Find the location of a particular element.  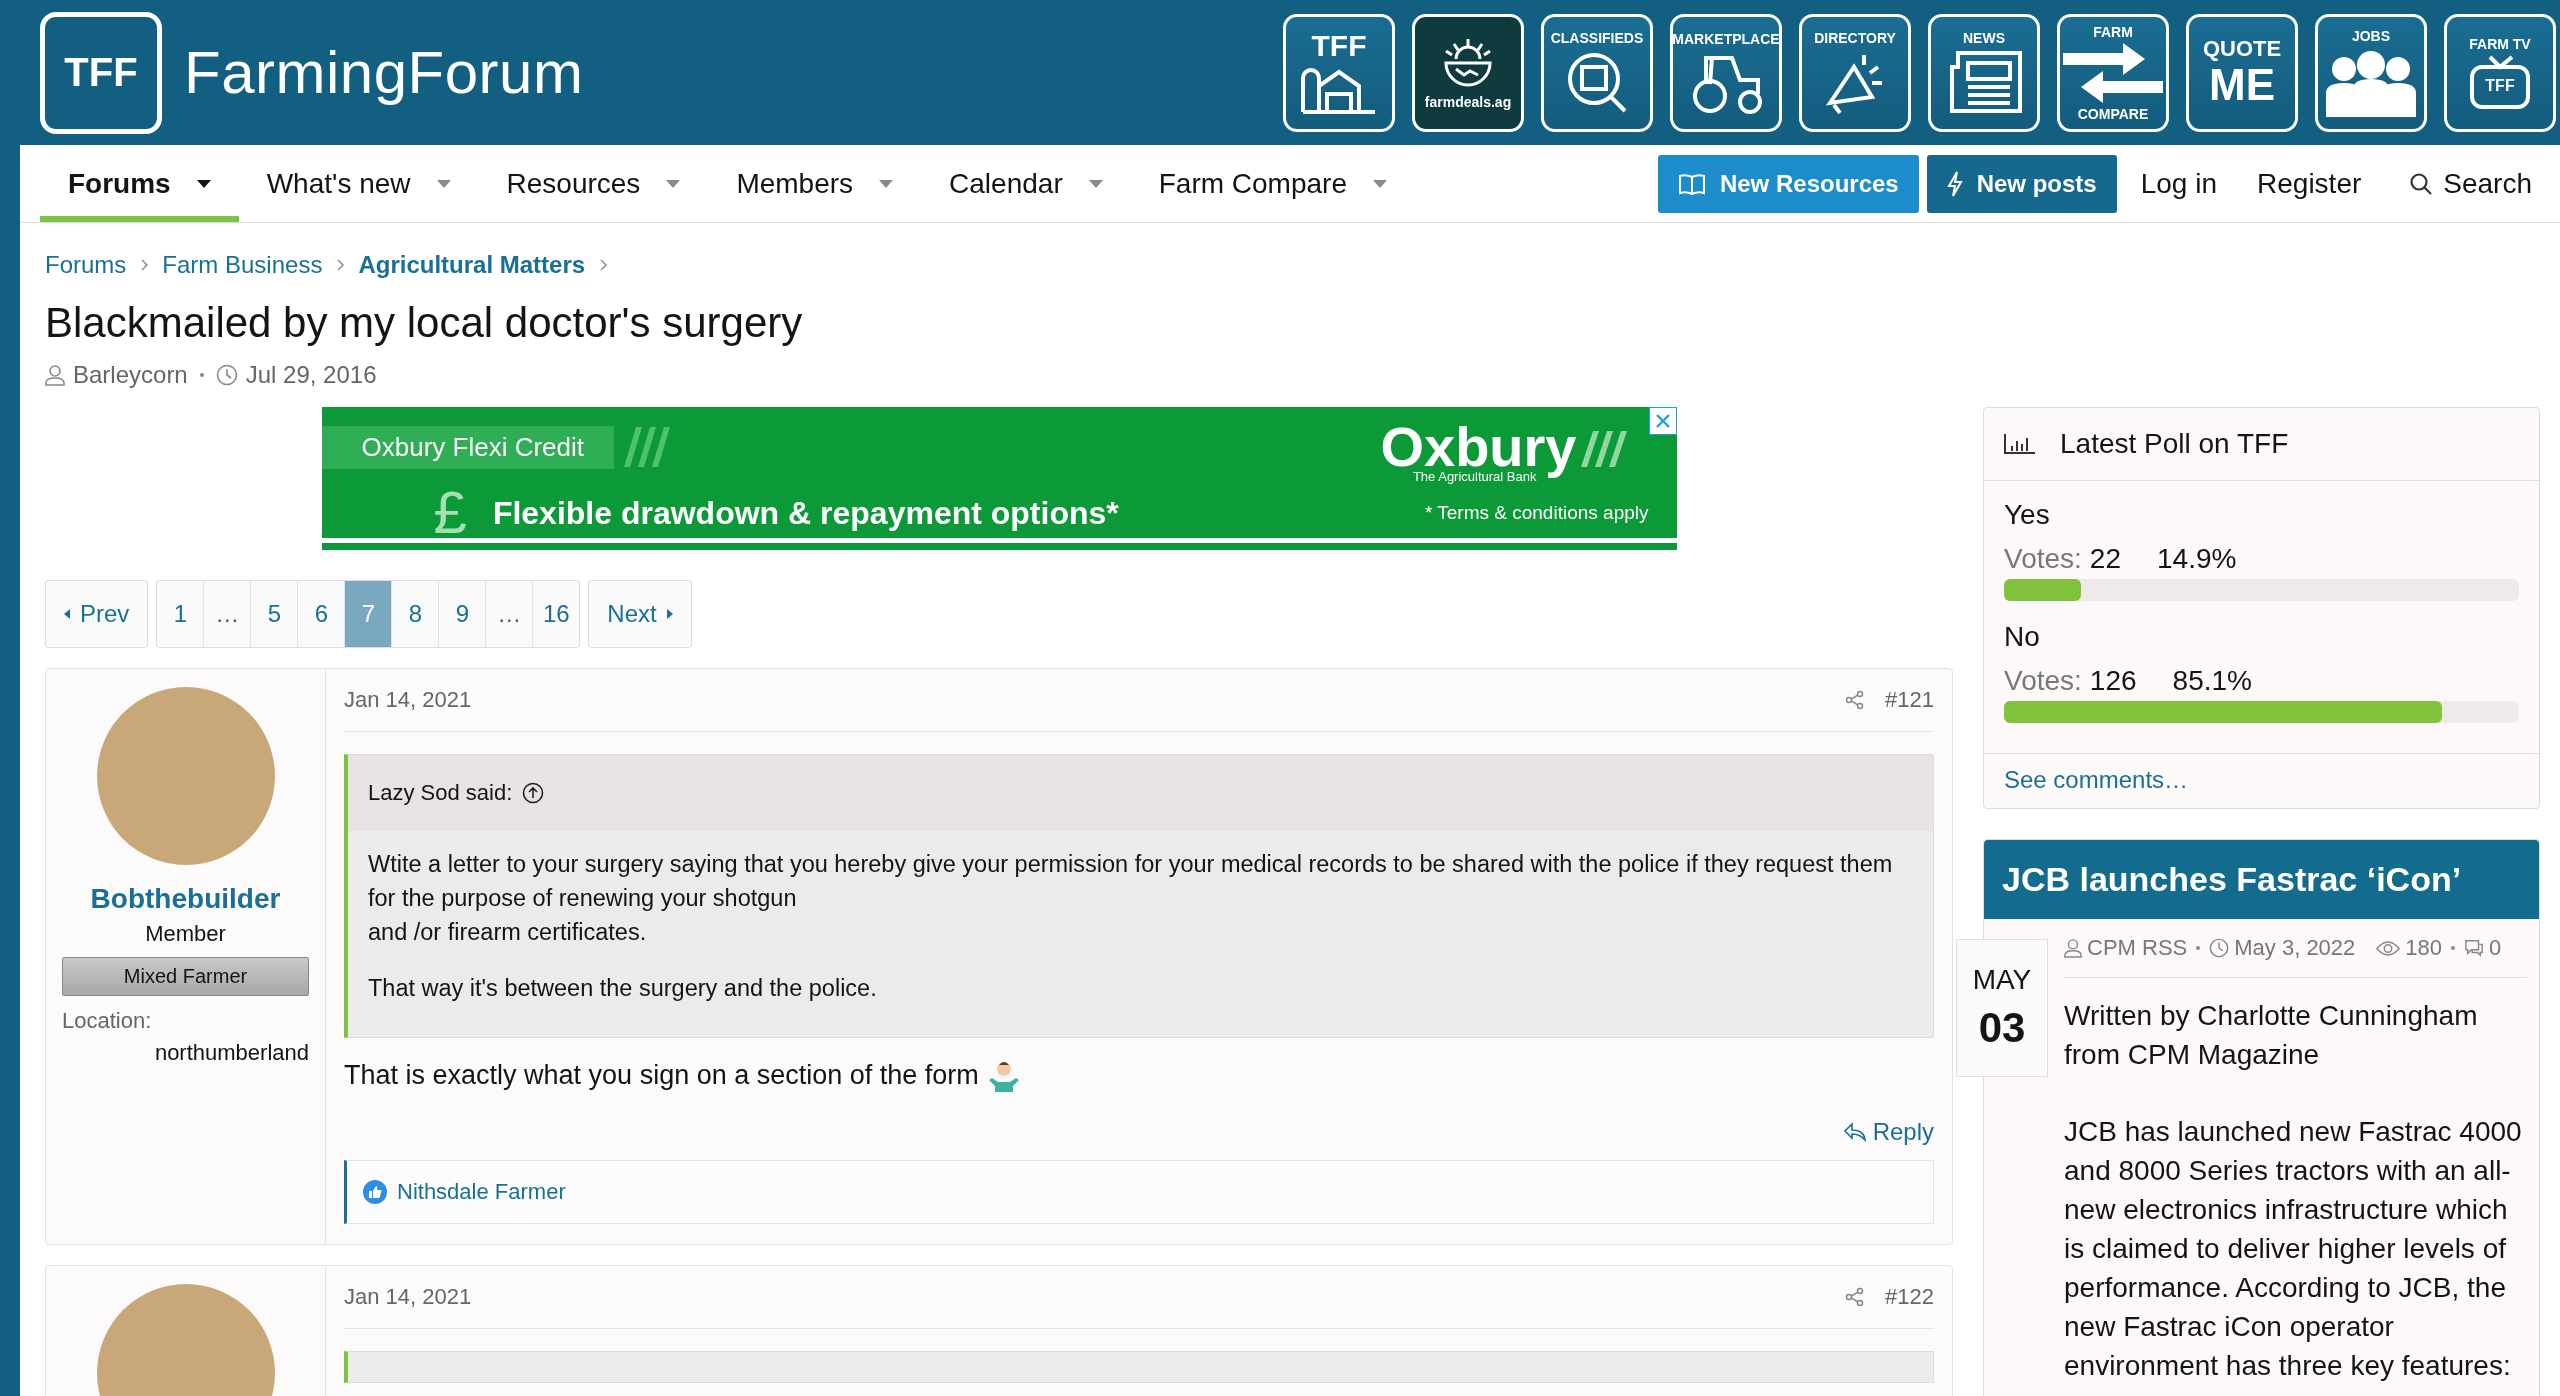

close-icon is located at coordinates (1662, 421).